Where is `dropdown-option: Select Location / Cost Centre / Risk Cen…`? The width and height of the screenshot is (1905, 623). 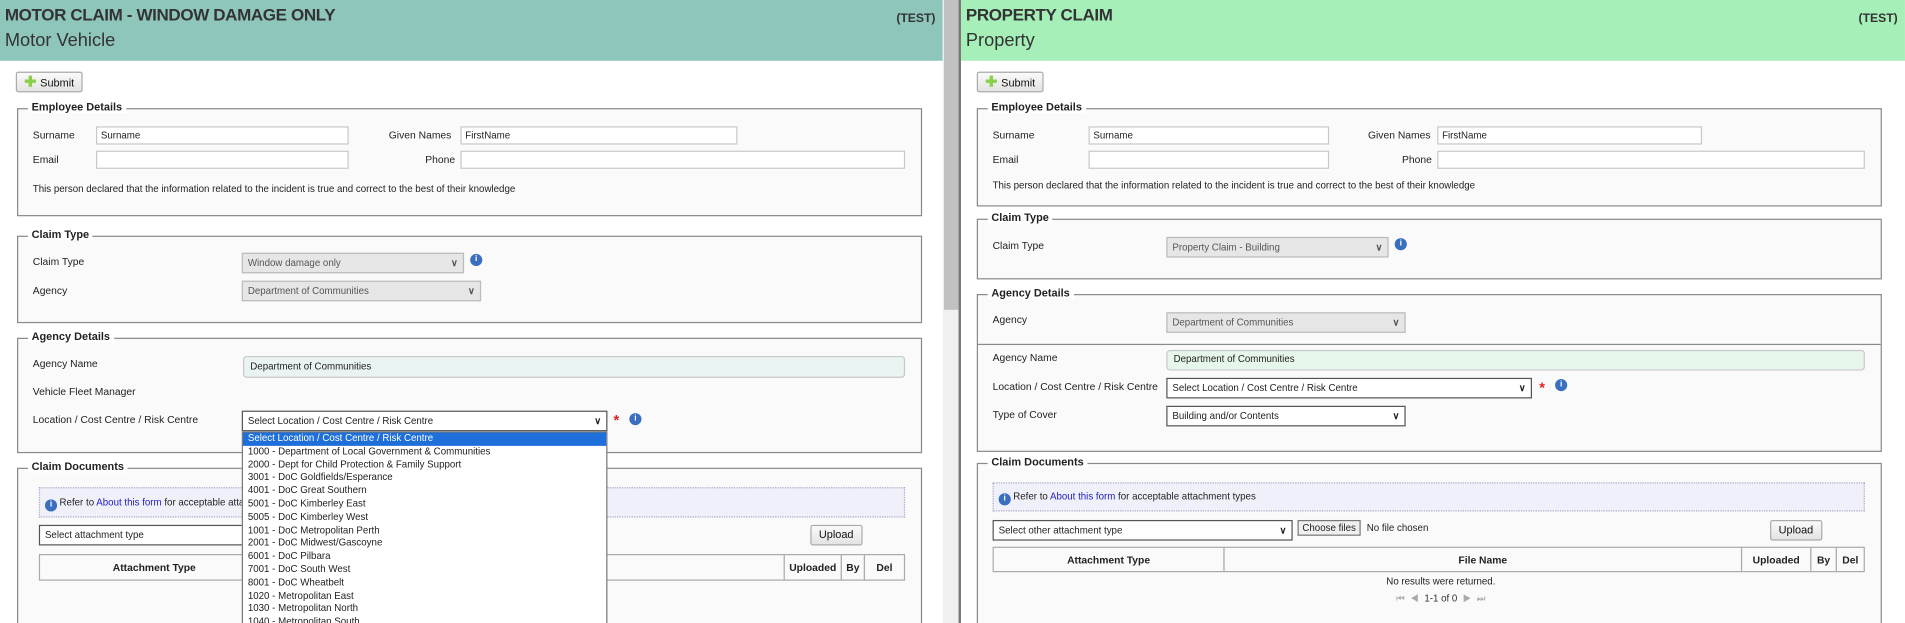
dropdown-option: Select Location / Cost Centre / Risk Cen… is located at coordinates (424, 439).